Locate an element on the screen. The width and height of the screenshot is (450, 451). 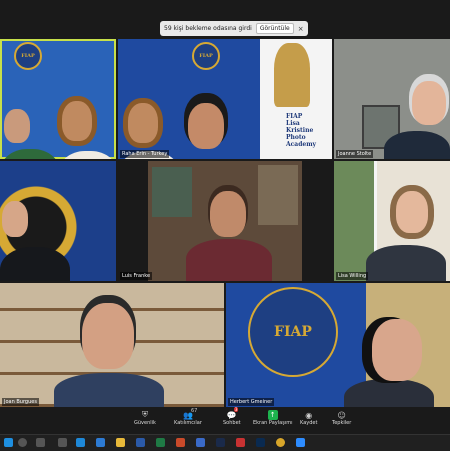
video-tile-1: FIAP is located at coordinates (58, 99).